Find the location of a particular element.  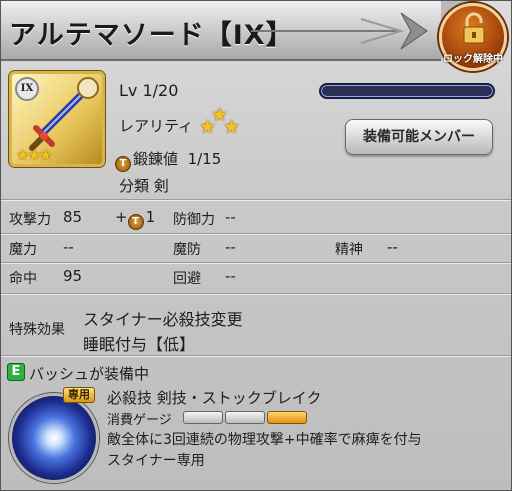

skill-description: 敵全体に3回連続の物理攻撃+中確率で麻痺を付与 is located at coordinates (264, 440).